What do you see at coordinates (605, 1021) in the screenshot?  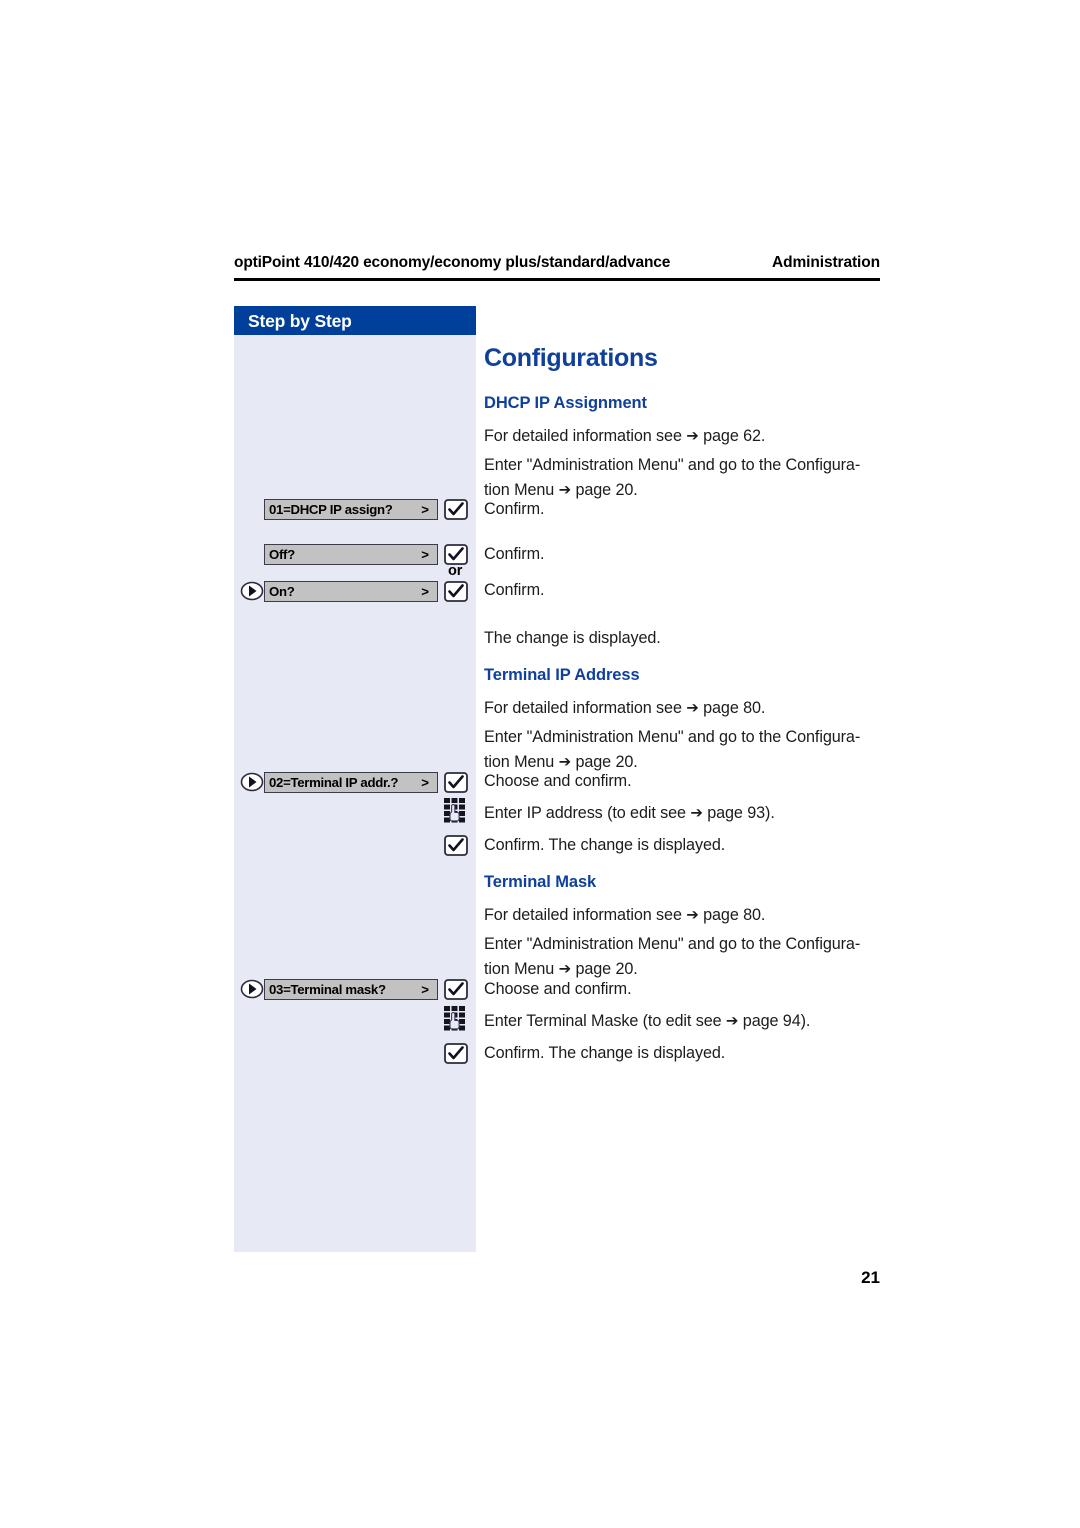 I see `terminal-mask-entry-a: Enter Terminal Maske (to edit see` at bounding box center [605, 1021].